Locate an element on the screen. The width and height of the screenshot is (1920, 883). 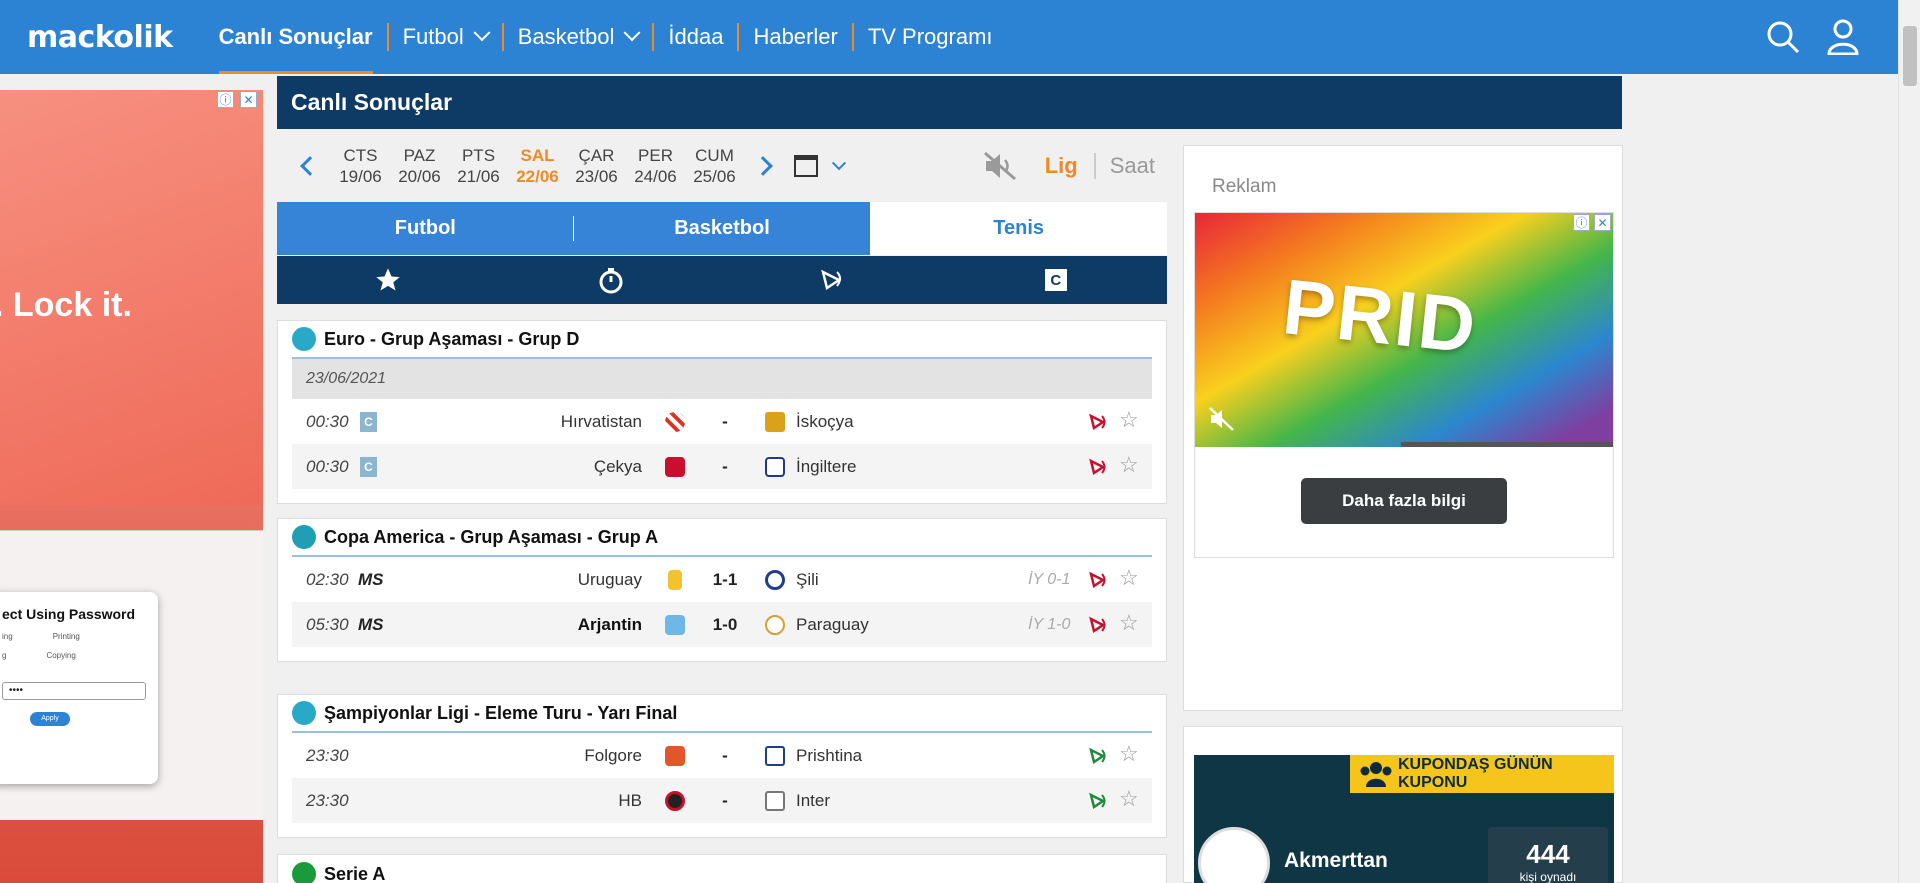
mackolik-logo: mackolik is located at coordinates (100, 37).